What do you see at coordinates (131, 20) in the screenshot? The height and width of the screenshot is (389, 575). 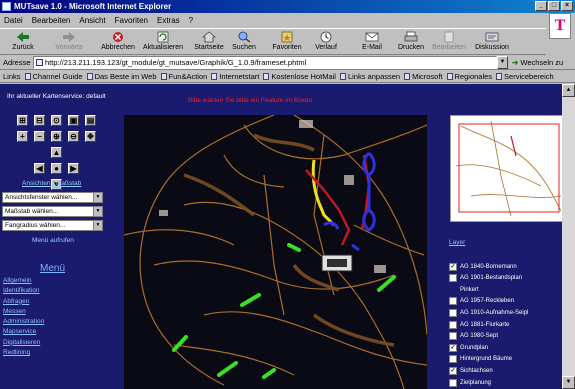 I see `menu-favoriten: Favoriten` at bounding box center [131, 20].